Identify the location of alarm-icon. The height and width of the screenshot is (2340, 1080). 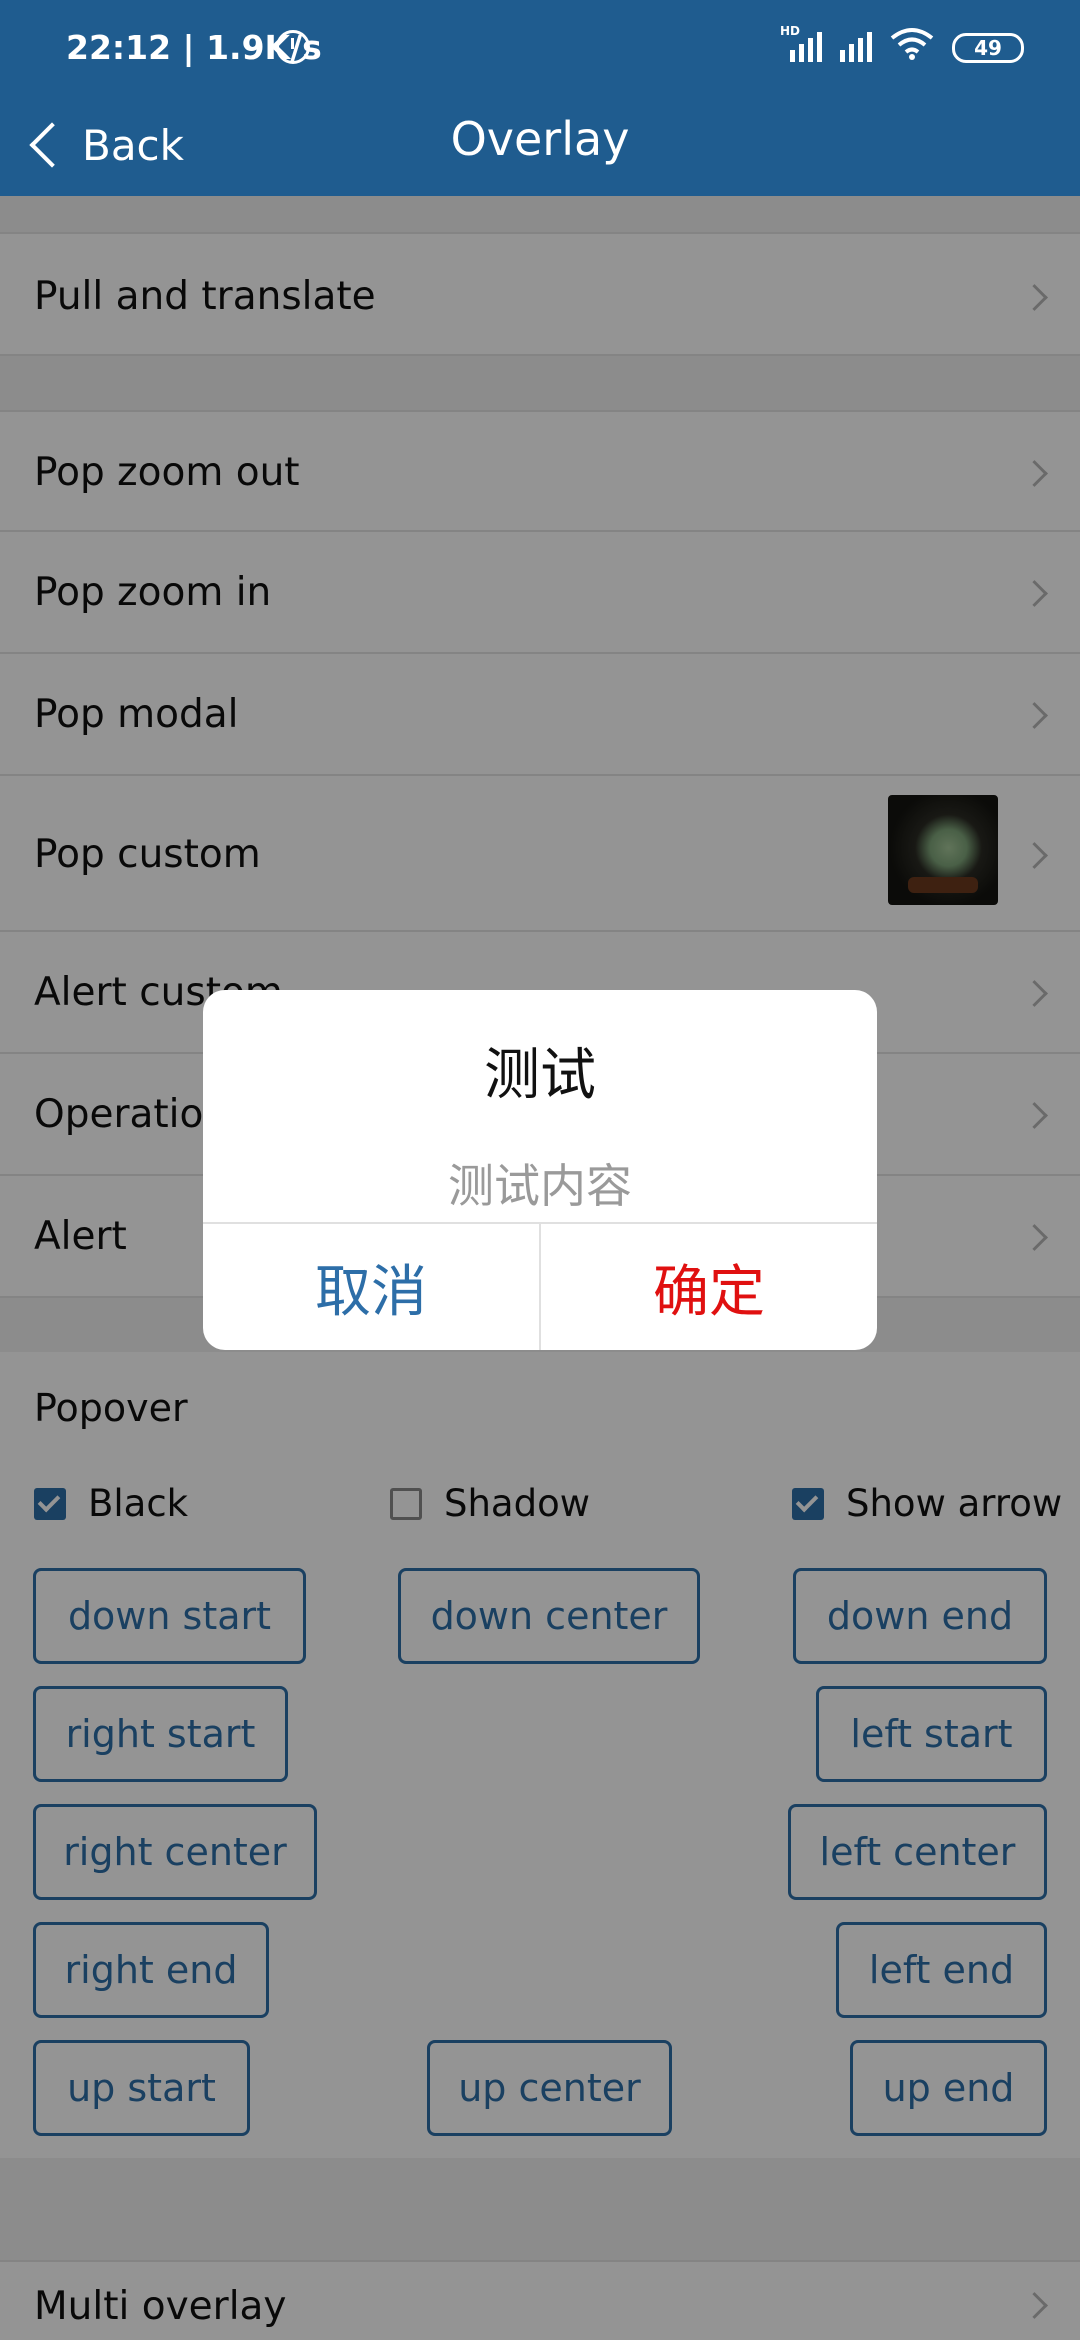
(293, 47).